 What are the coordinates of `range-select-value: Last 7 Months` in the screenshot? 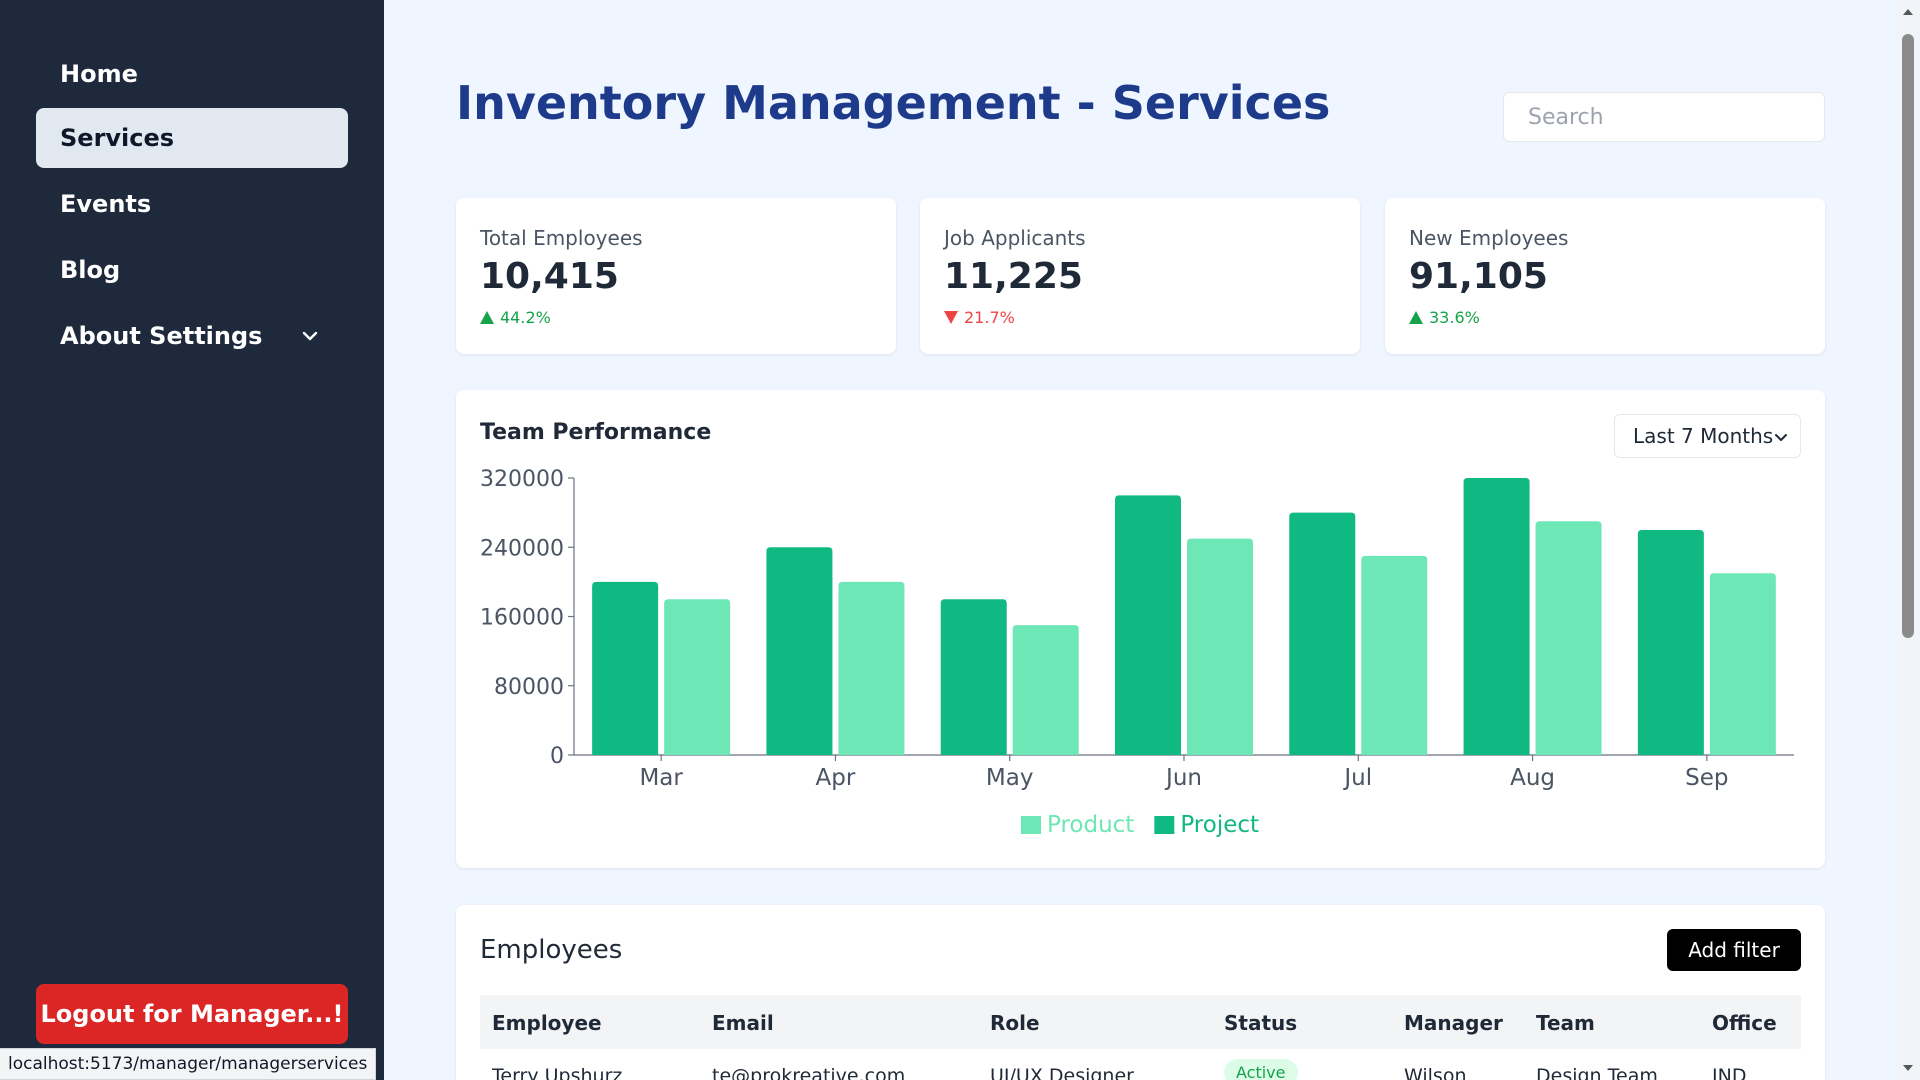 It's located at (1703, 436).